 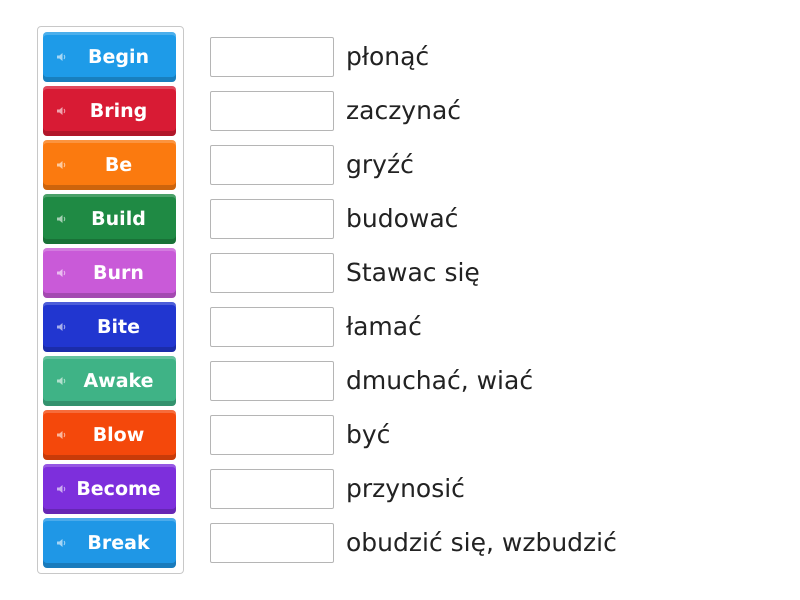 I want to click on word-tile: Be, so click(x=109, y=165).